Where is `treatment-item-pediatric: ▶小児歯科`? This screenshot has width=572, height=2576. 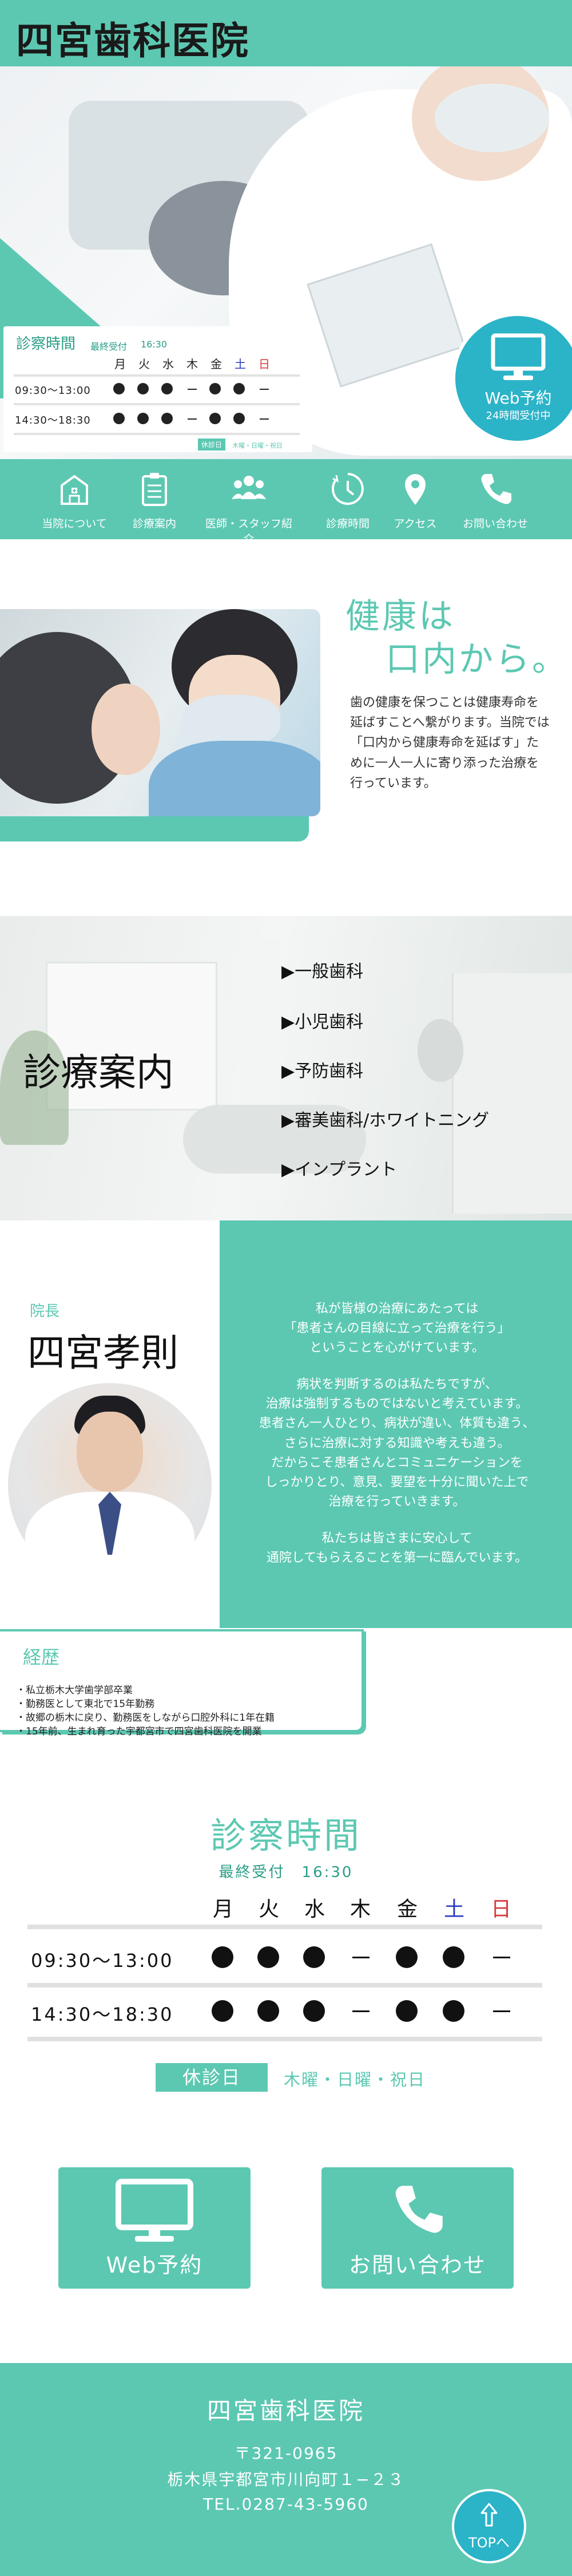 treatment-item-pediatric: ▶小児歯科 is located at coordinates (322, 1020).